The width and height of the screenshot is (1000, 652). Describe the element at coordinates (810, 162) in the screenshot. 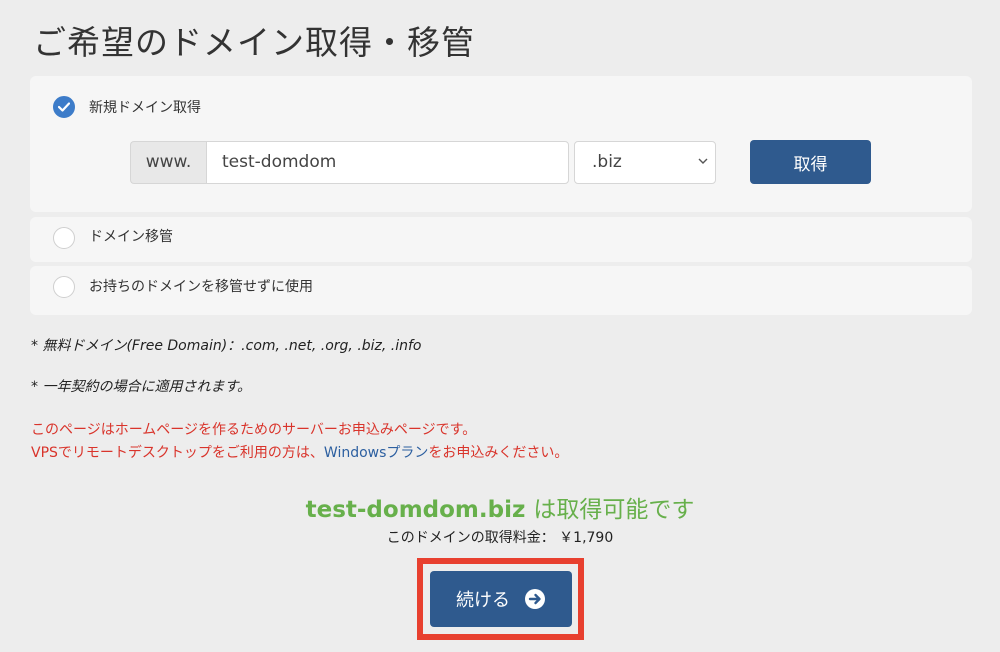

I see `get-domain-button: 取得` at that location.